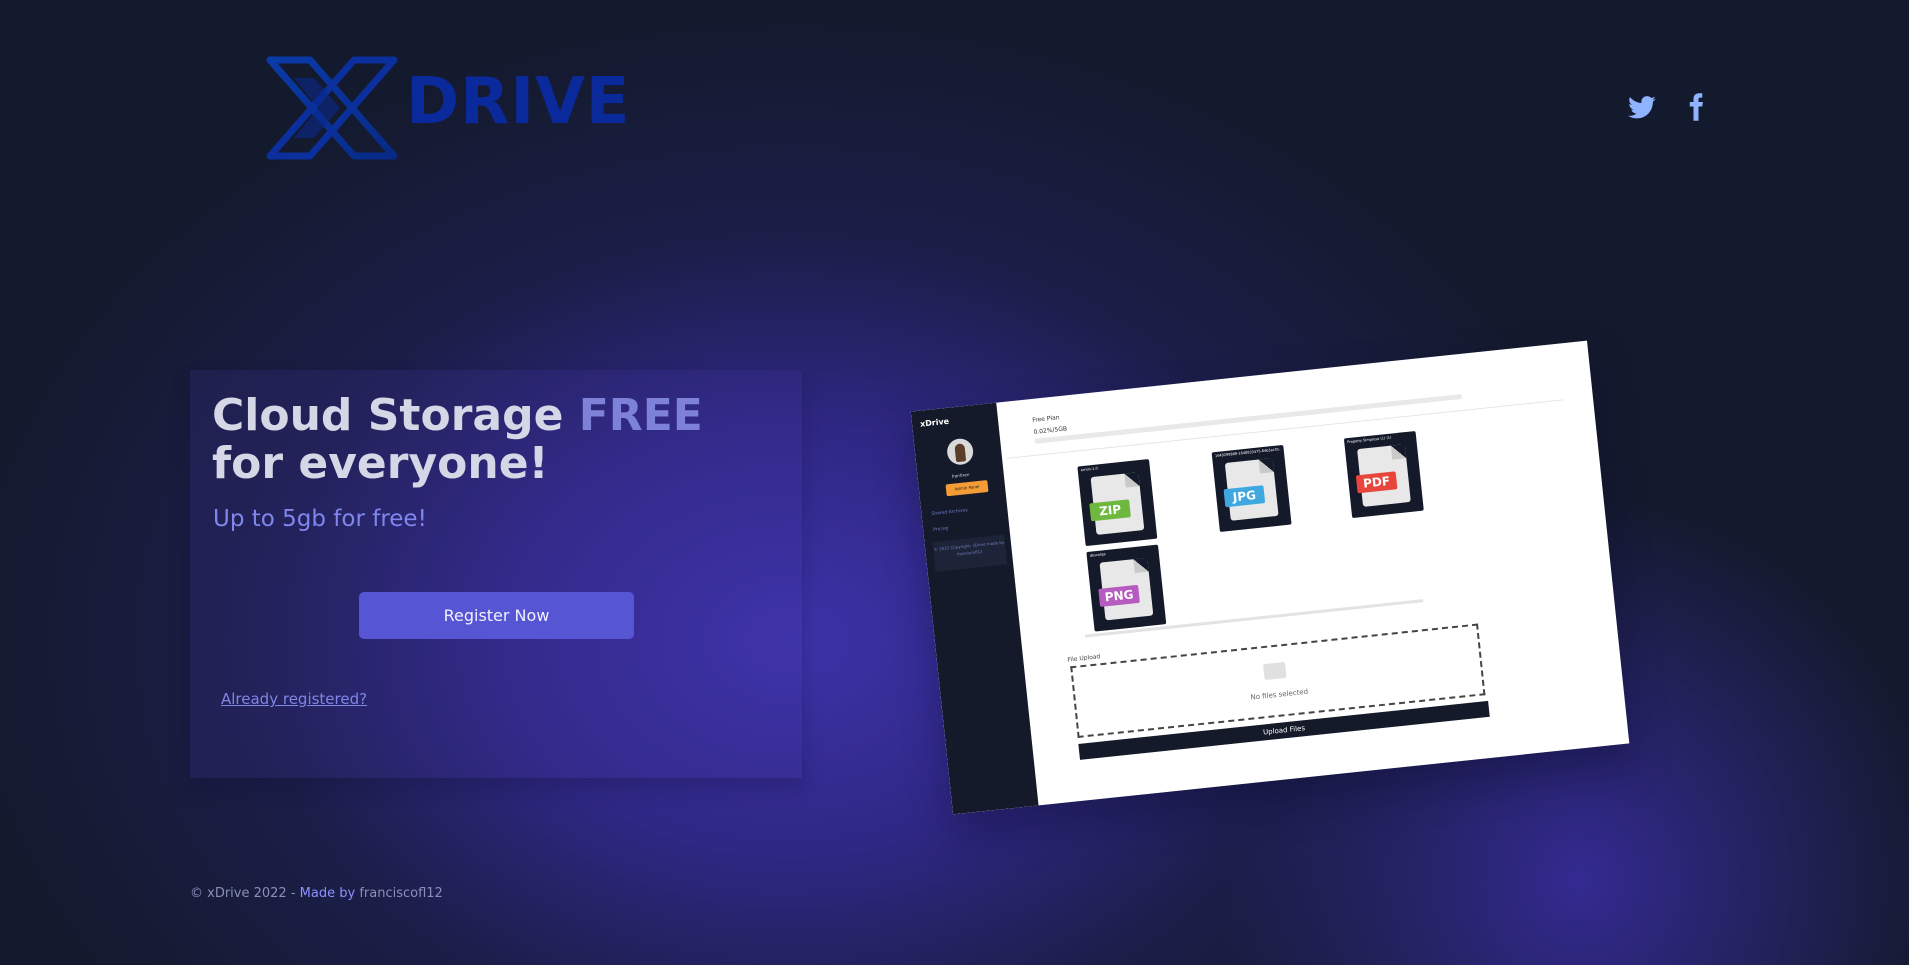 The width and height of the screenshot is (1909, 965). Describe the element at coordinates (496, 615) in the screenshot. I see `register-button: Register Now` at that location.